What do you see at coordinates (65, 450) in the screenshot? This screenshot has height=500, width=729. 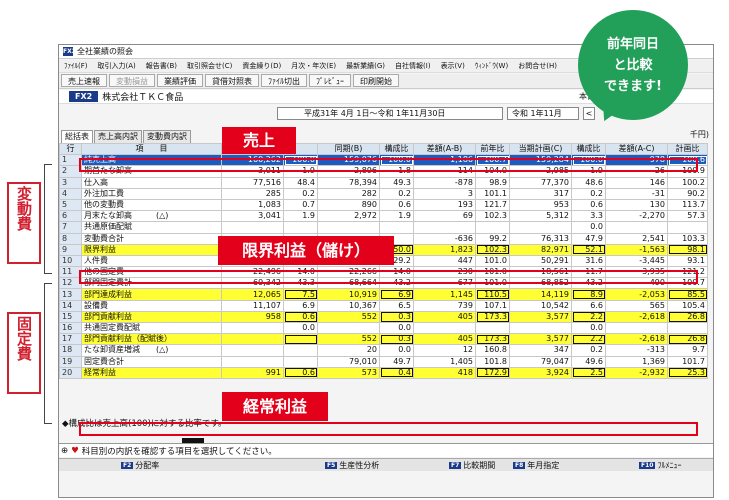 I see `diamond-icon: ⊕` at bounding box center [65, 450].